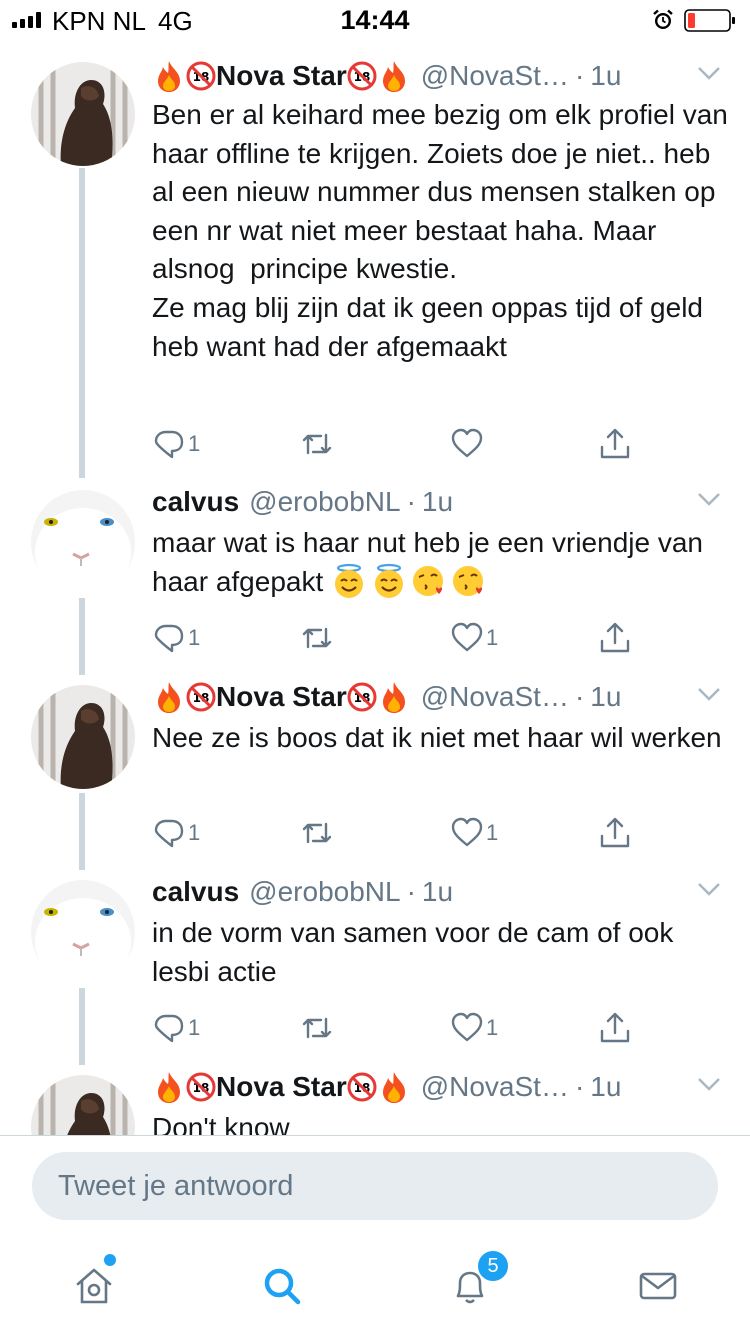 Image resolution: width=750 pixels, height=1334 pixels. Describe the element at coordinates (94, 1286) in the screenshot. I see `tab-home` at that location.